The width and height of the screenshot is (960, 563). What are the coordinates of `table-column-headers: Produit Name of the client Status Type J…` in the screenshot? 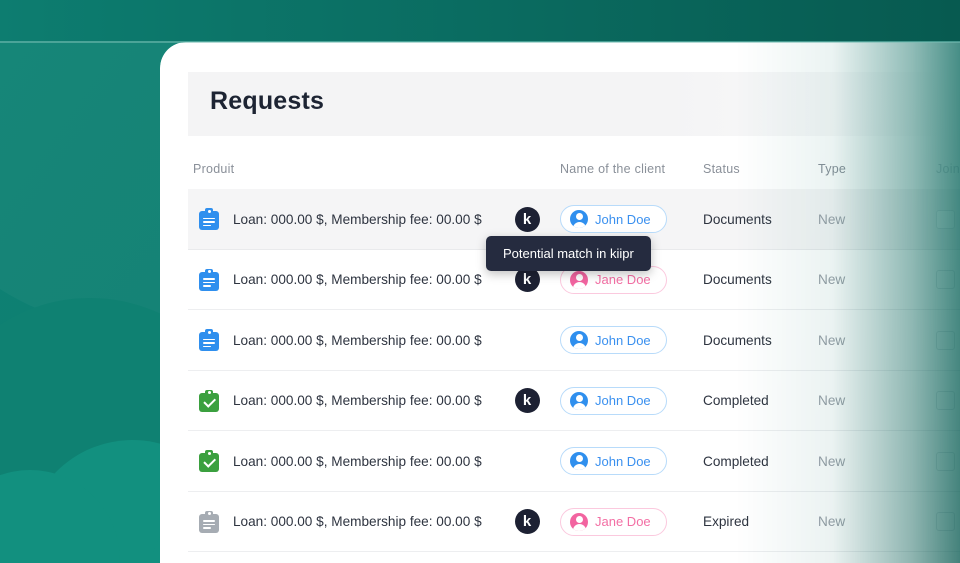 It's located at (574, 176).